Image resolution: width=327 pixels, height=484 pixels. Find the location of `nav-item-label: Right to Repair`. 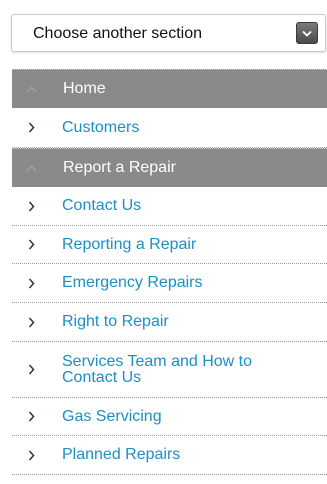

nav-item-label: Right to Repair is located at coordinates (115, 321).